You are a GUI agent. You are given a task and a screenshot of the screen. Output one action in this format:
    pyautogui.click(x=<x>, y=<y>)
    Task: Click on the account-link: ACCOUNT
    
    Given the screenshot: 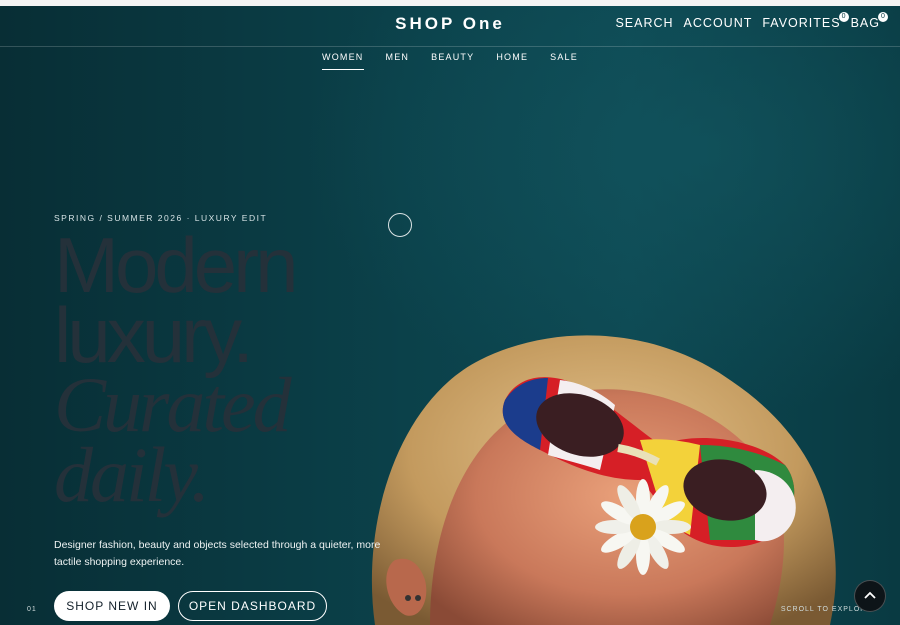 What is the action you would take?
    pyautogui.click(x=718, y=23)
    